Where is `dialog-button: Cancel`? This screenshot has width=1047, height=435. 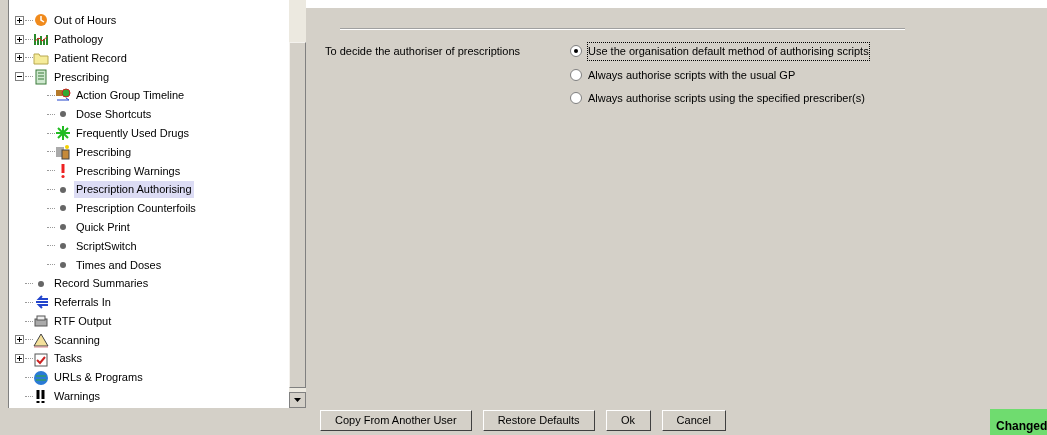 dialog-button: Cancel is located at coordinates (693, 420).